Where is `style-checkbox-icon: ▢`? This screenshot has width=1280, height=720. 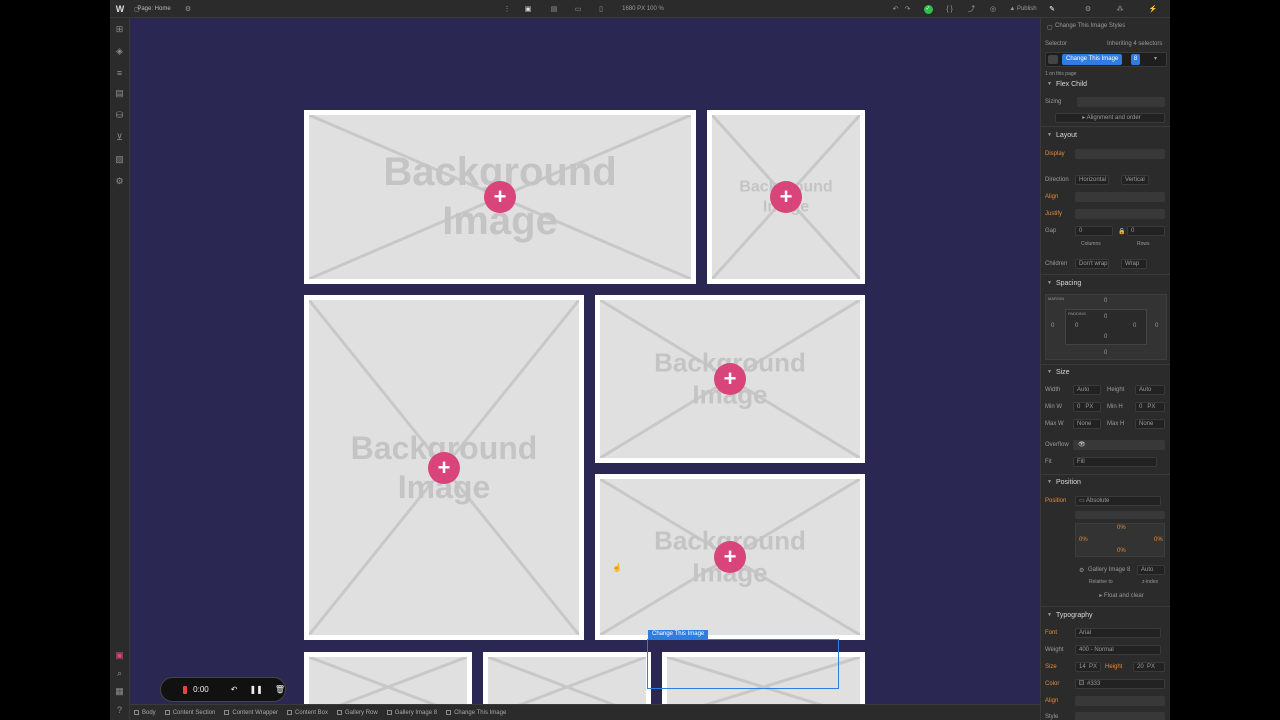 style-checkbox-icon: ▢ is located at coordinates (1050, 27).